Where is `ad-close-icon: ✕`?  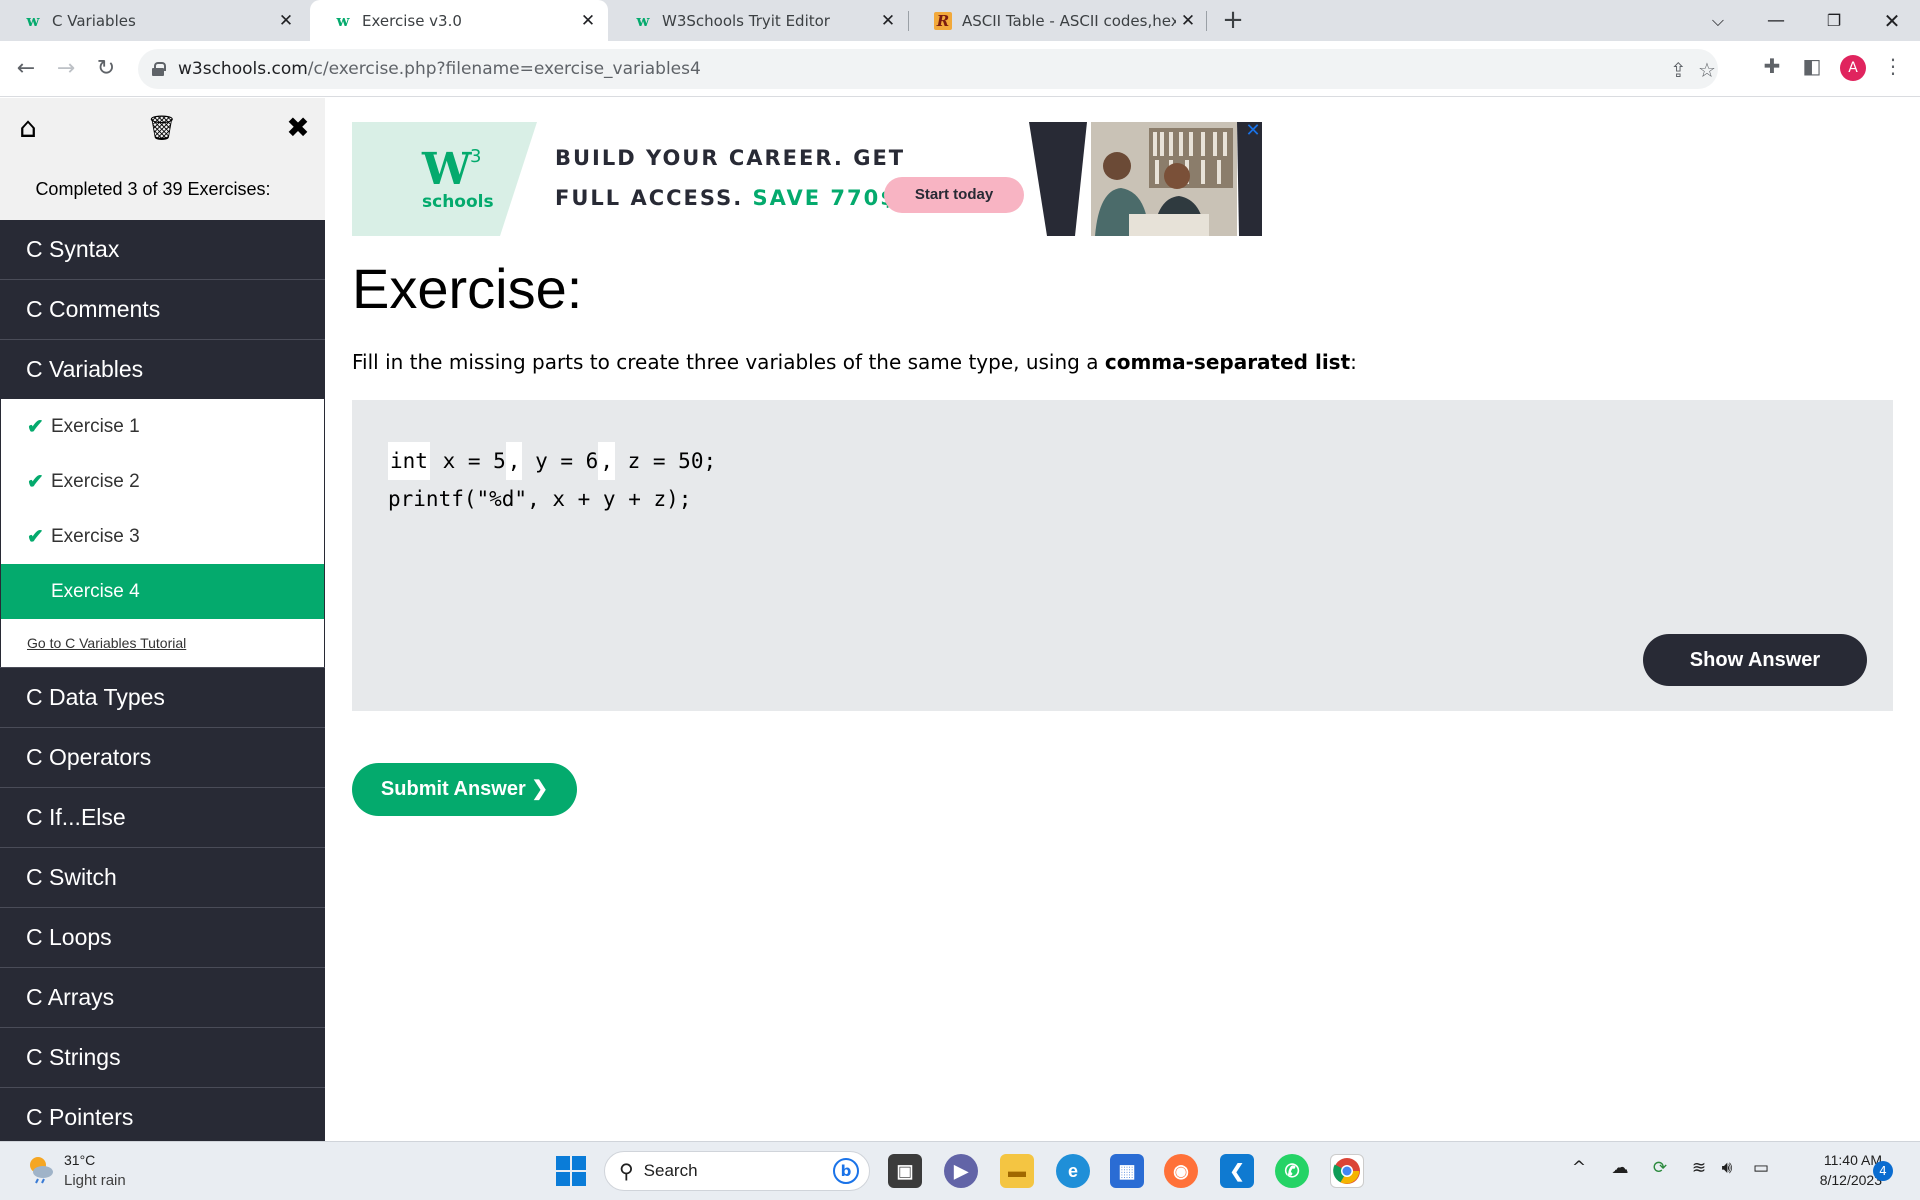
ad-close-icon: ✕ is located at coordinates (1253, 131).